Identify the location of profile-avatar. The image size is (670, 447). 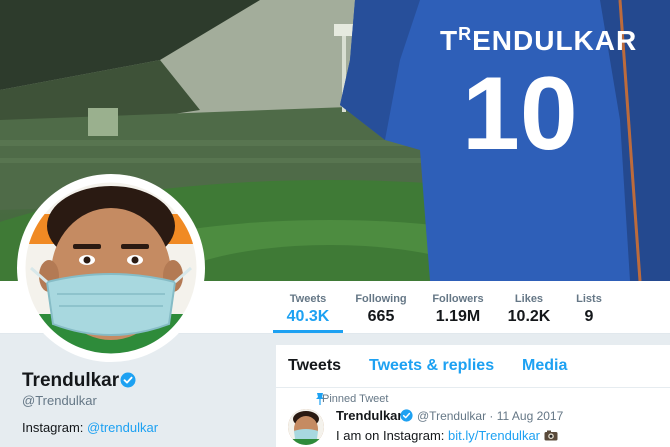
(111, 268).